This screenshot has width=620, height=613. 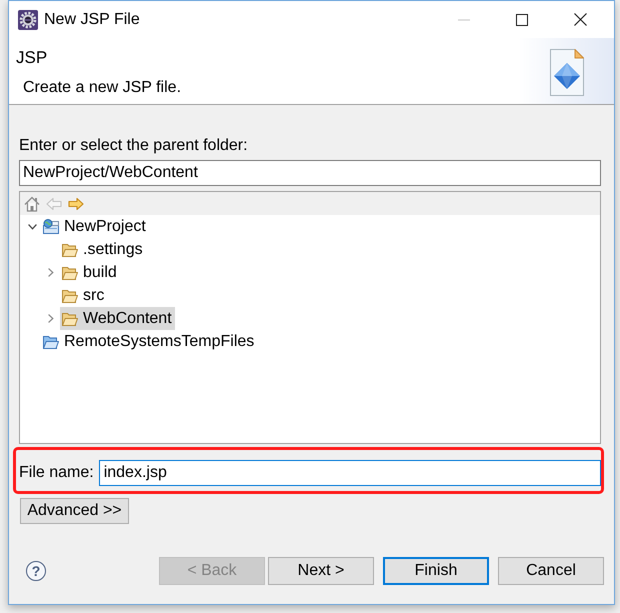 I want to click on tree-item: RemoteSystemsTempFiles, so click(x=149, y=341).